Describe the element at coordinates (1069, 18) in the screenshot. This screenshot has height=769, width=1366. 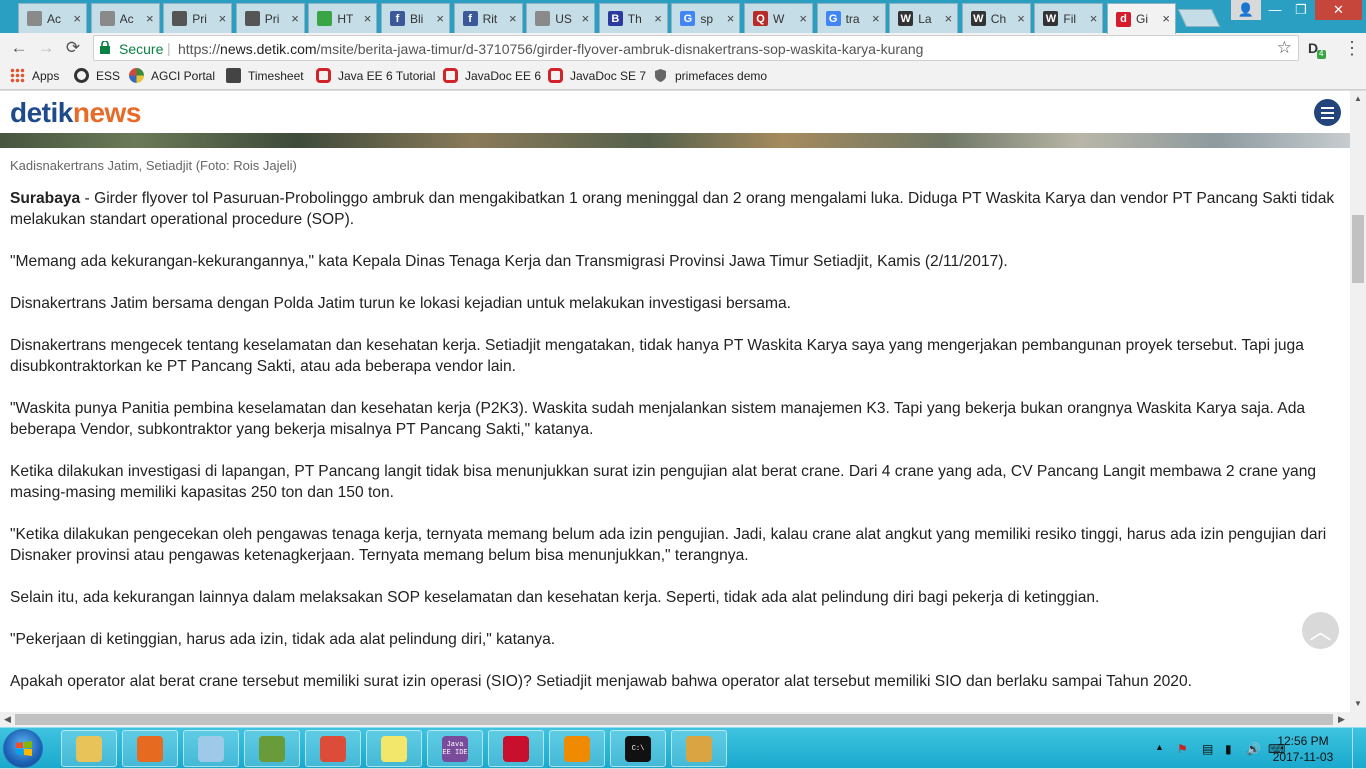
I see `browser-tab: W Fil ×` at that location.